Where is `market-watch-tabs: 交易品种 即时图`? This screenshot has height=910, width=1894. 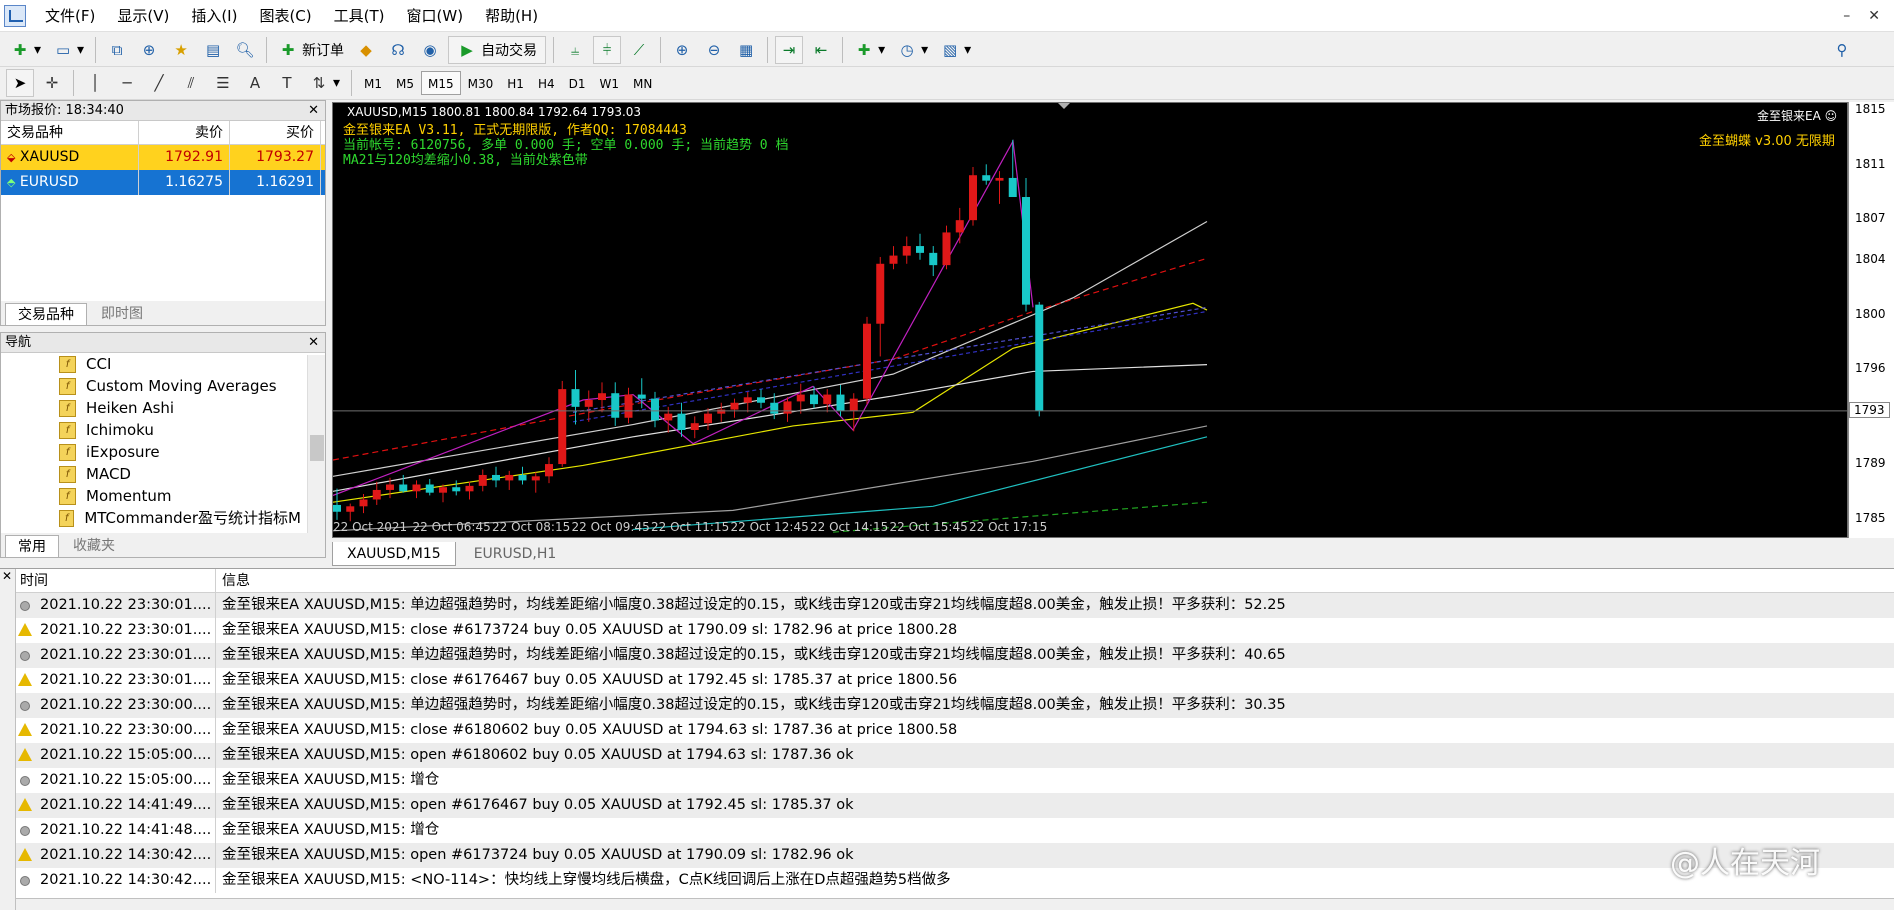 market-watch-tabs: 交易品种 即时图 is located at coordinates (163, 313).